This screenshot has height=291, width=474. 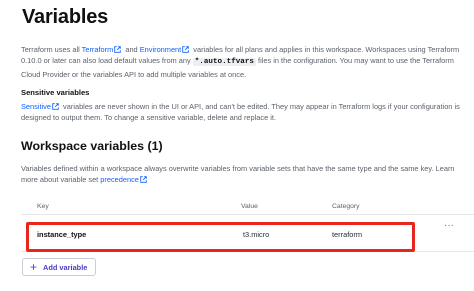 What do you see at coordinates (43, 206) in the screenshot?
I see `column-header-key: Key` at bounding box center [43, 206].